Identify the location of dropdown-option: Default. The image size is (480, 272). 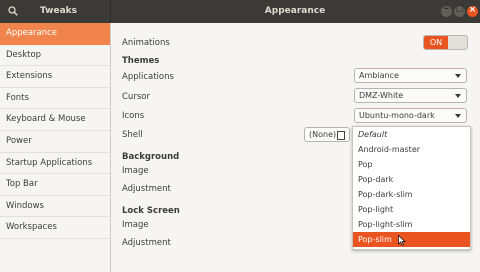
(411, 134).